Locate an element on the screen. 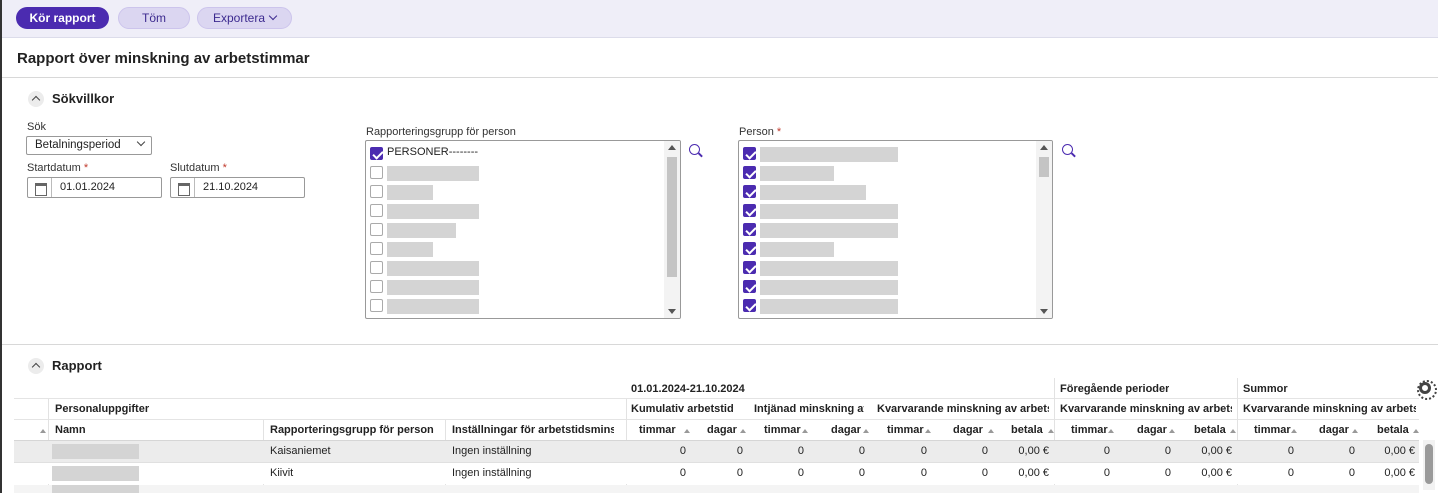 This screenshot has height=493, width=1438. clear-button: Töm is located at coordinates (154, 18).